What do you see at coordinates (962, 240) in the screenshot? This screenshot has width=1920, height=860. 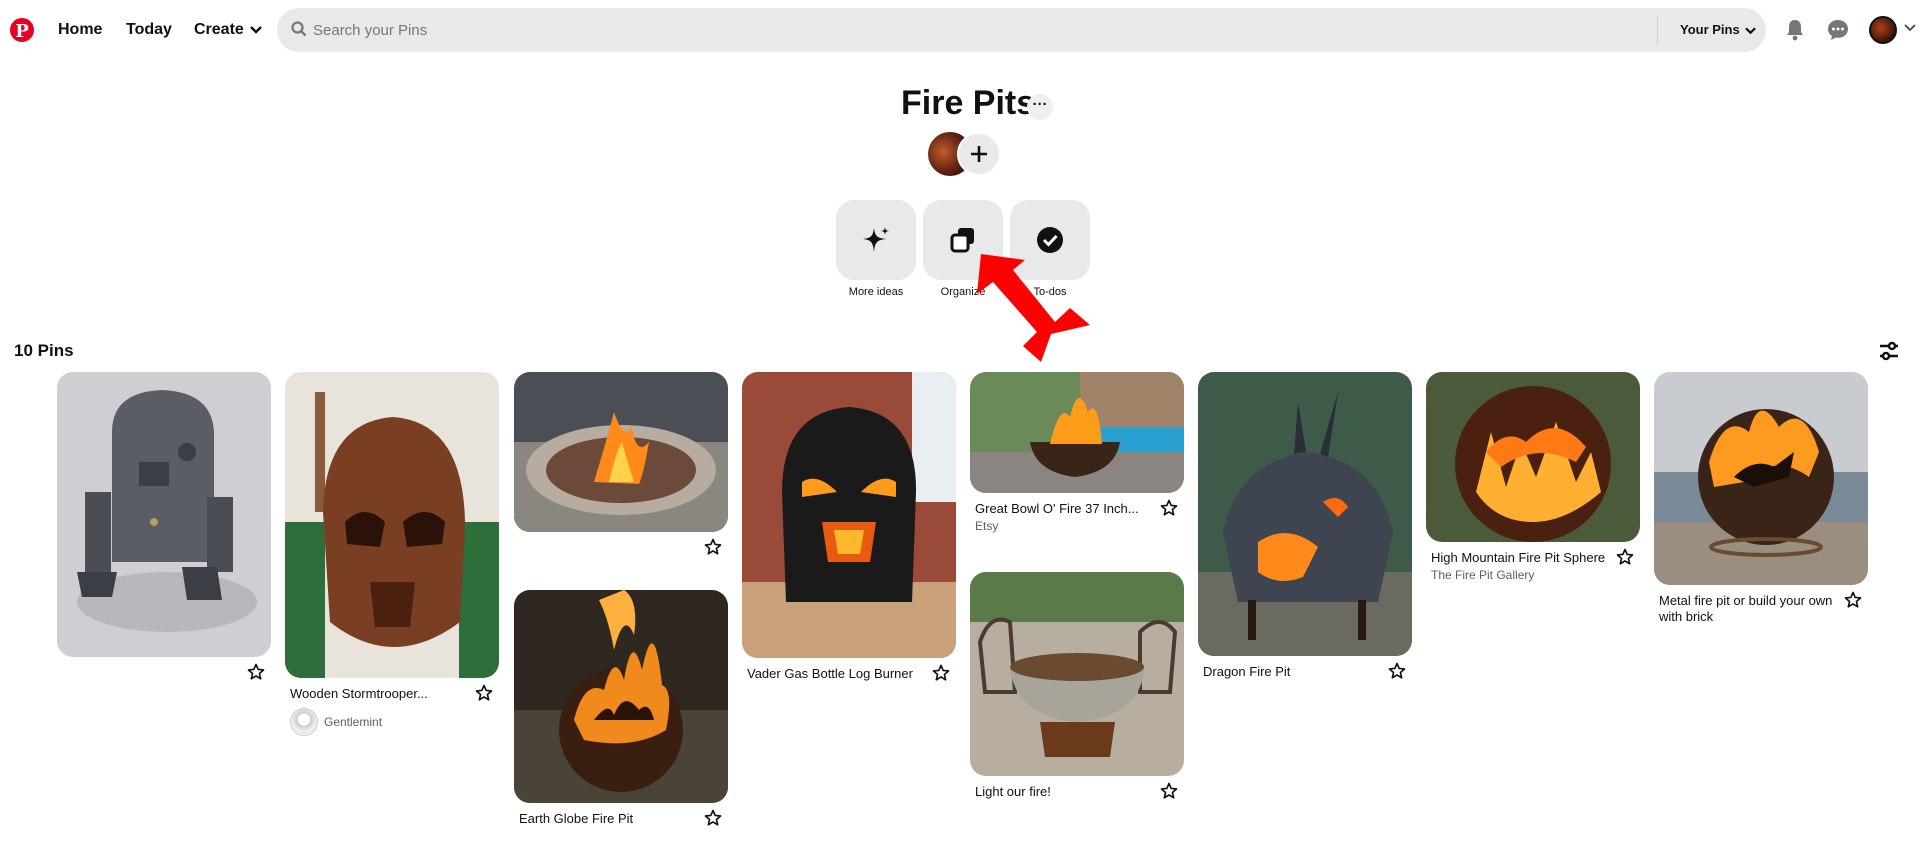 I see `organize-icon` at bounding box center [962, 240].